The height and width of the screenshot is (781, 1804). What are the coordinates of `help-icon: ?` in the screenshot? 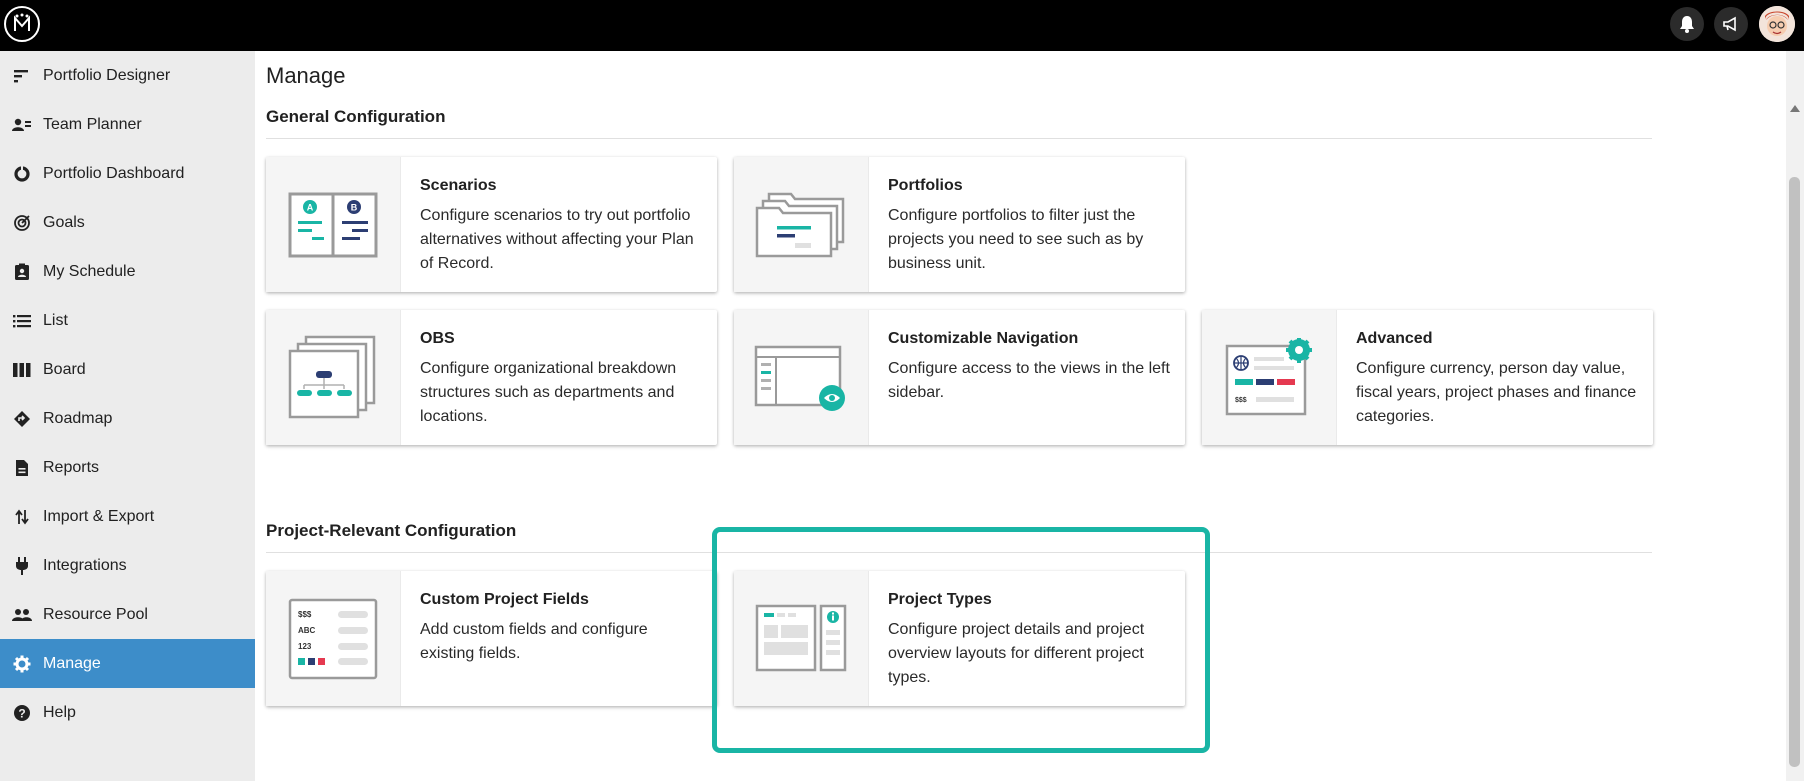 It's located at (22, 713).